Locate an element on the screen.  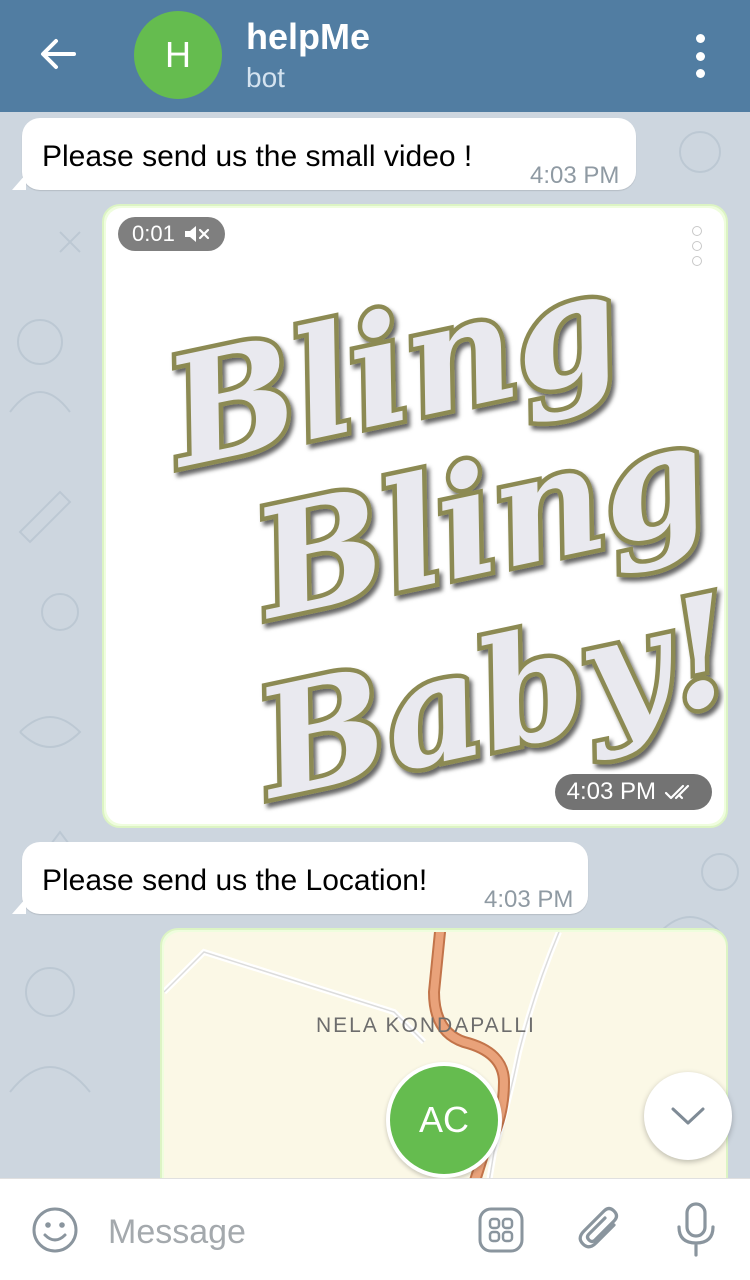
chat-subtitle: bot is located at coordinates (265, 77).